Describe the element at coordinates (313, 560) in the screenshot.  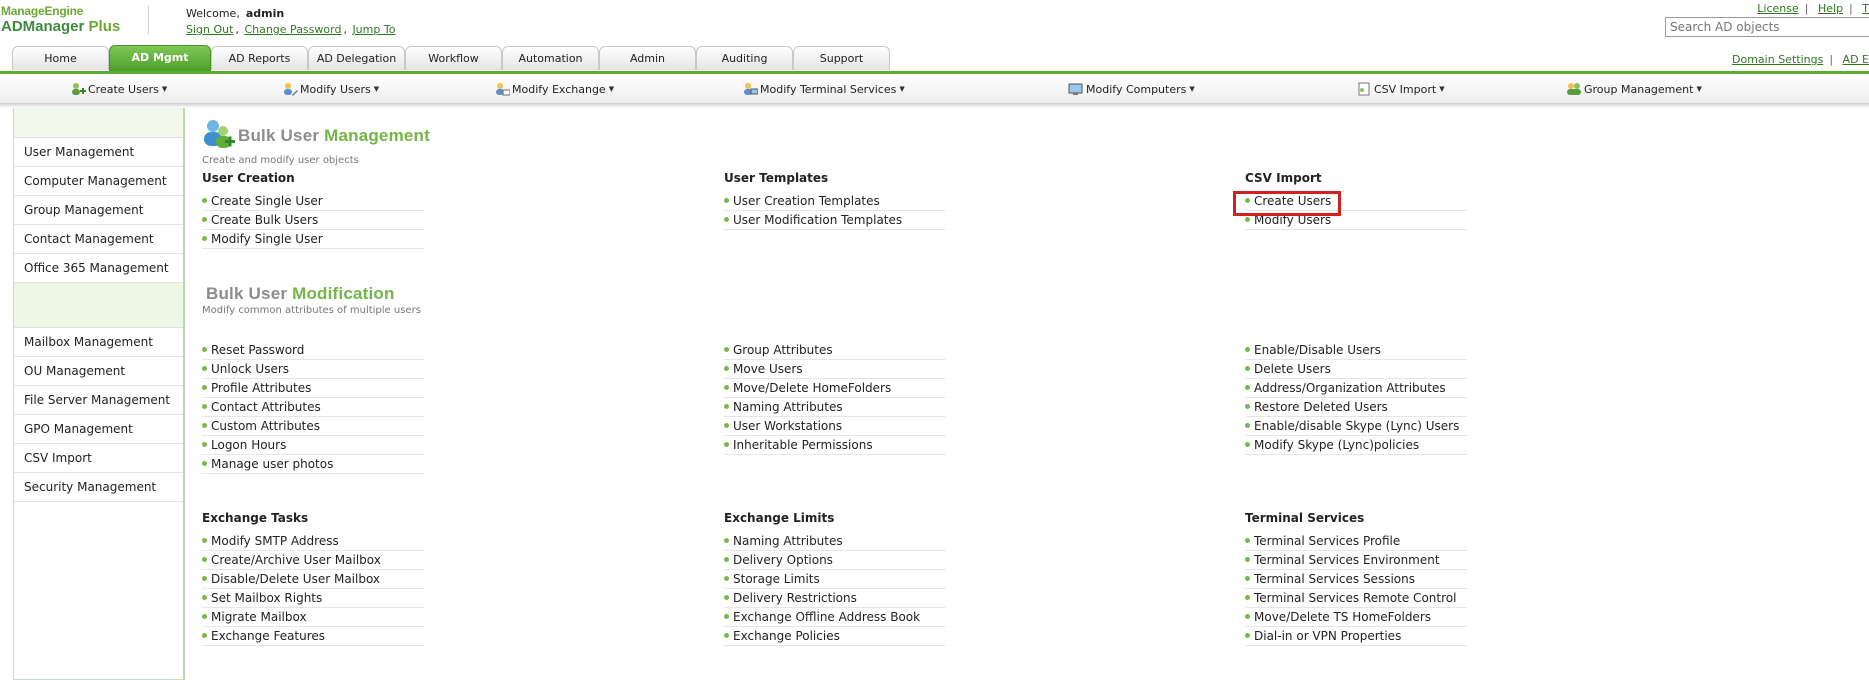
I see `link-create-archive-user-mailbox: Create/Archive User Mailbox` at that location.